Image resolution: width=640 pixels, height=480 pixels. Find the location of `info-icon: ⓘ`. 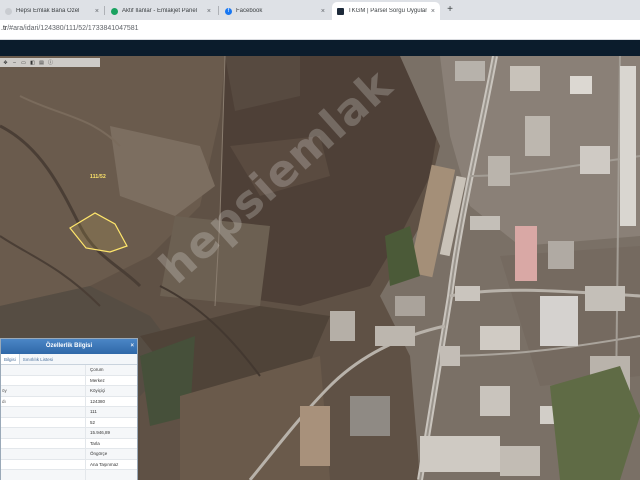

info-icon: ⓘ is located at coordinates (50, 63).